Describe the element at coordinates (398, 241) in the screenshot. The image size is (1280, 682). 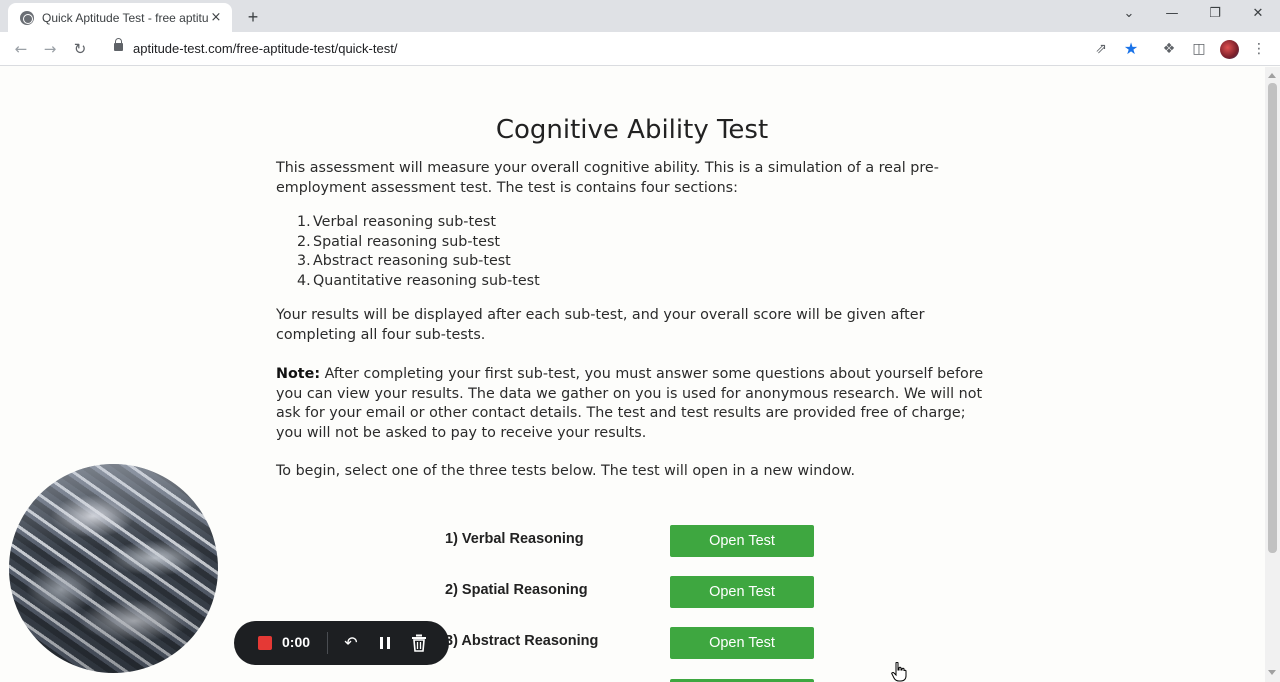
I see `list-item: 2. Spatial reasoning sub-test` at that location.